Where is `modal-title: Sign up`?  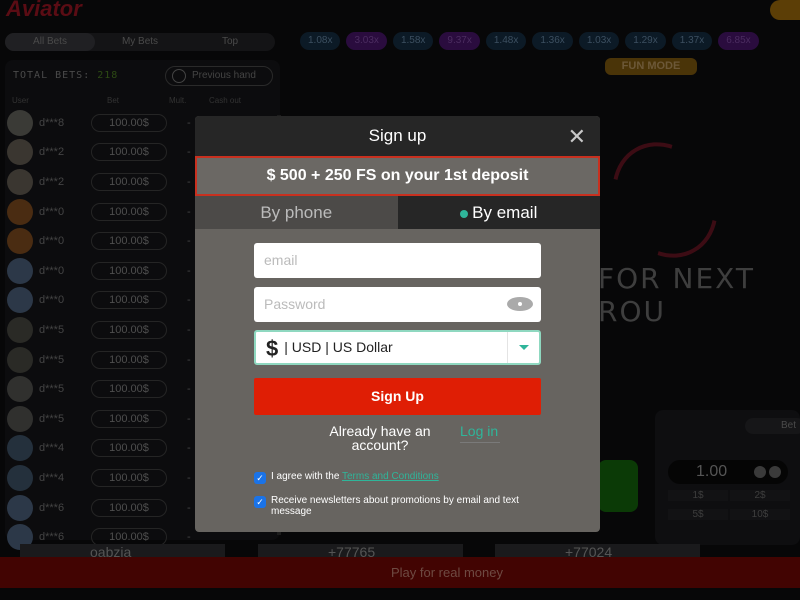
modal-title: Sign up is located at coordinates (397, 136).